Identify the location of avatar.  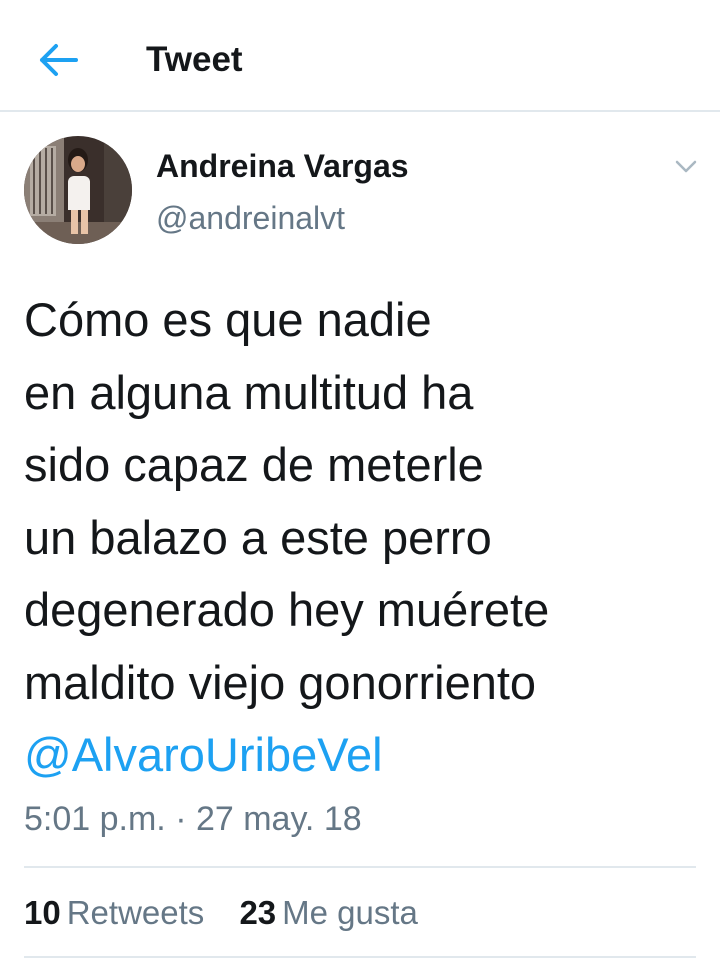
(78, 190).